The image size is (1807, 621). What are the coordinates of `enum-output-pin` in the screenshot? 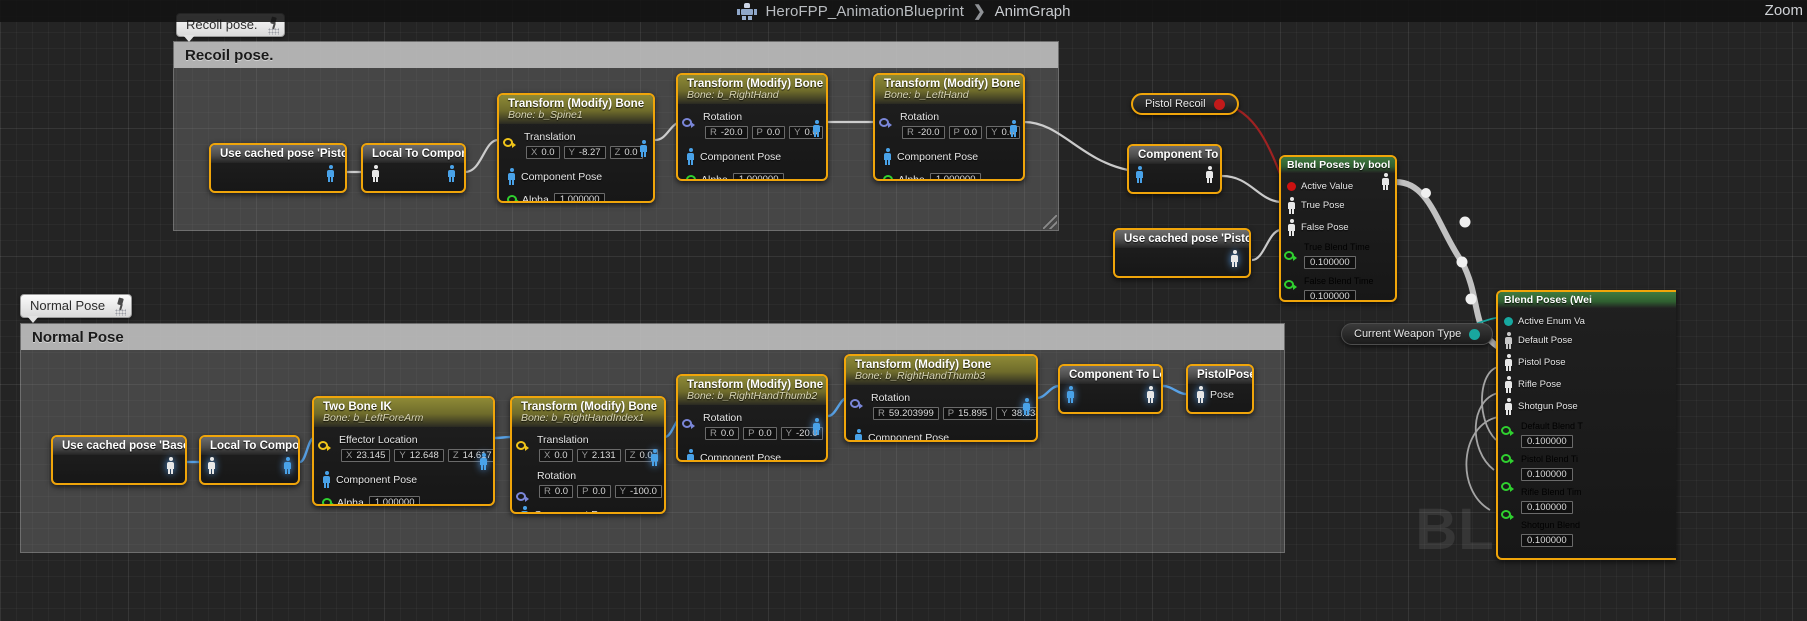 It's located at (1475, 334).